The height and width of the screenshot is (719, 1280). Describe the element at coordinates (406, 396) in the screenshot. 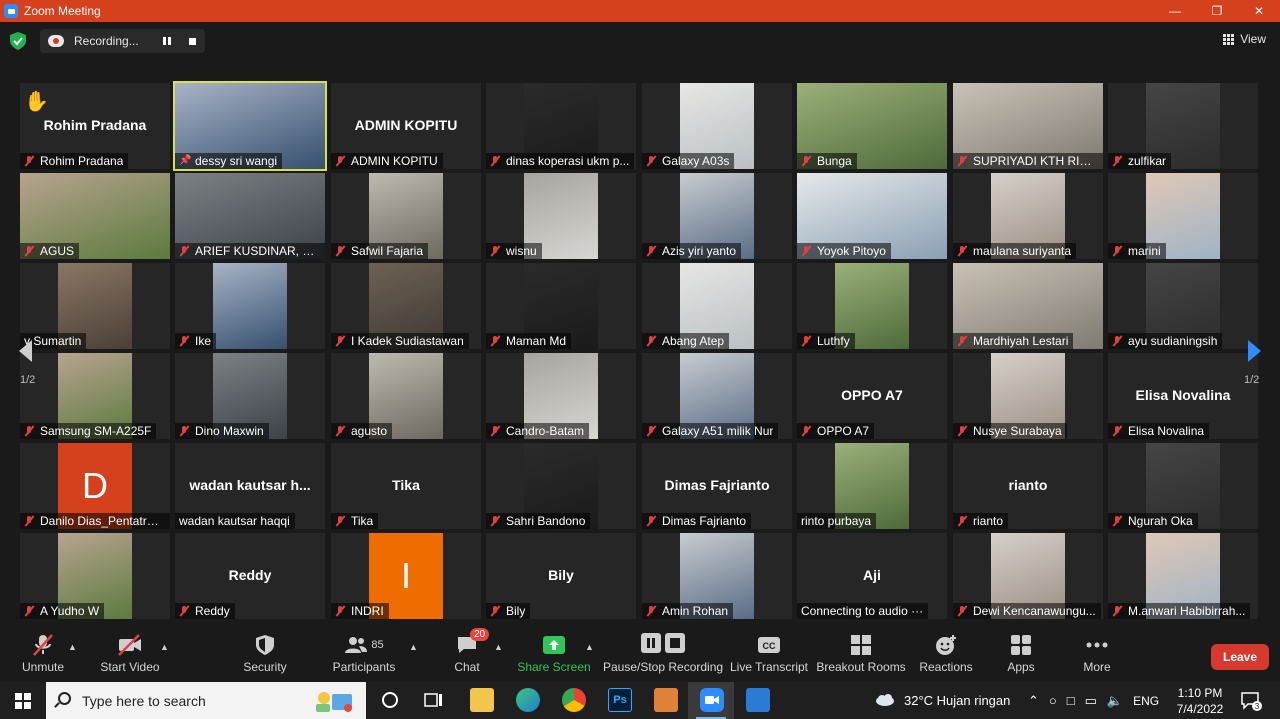

I see `participant-tile: agusto` at that location.